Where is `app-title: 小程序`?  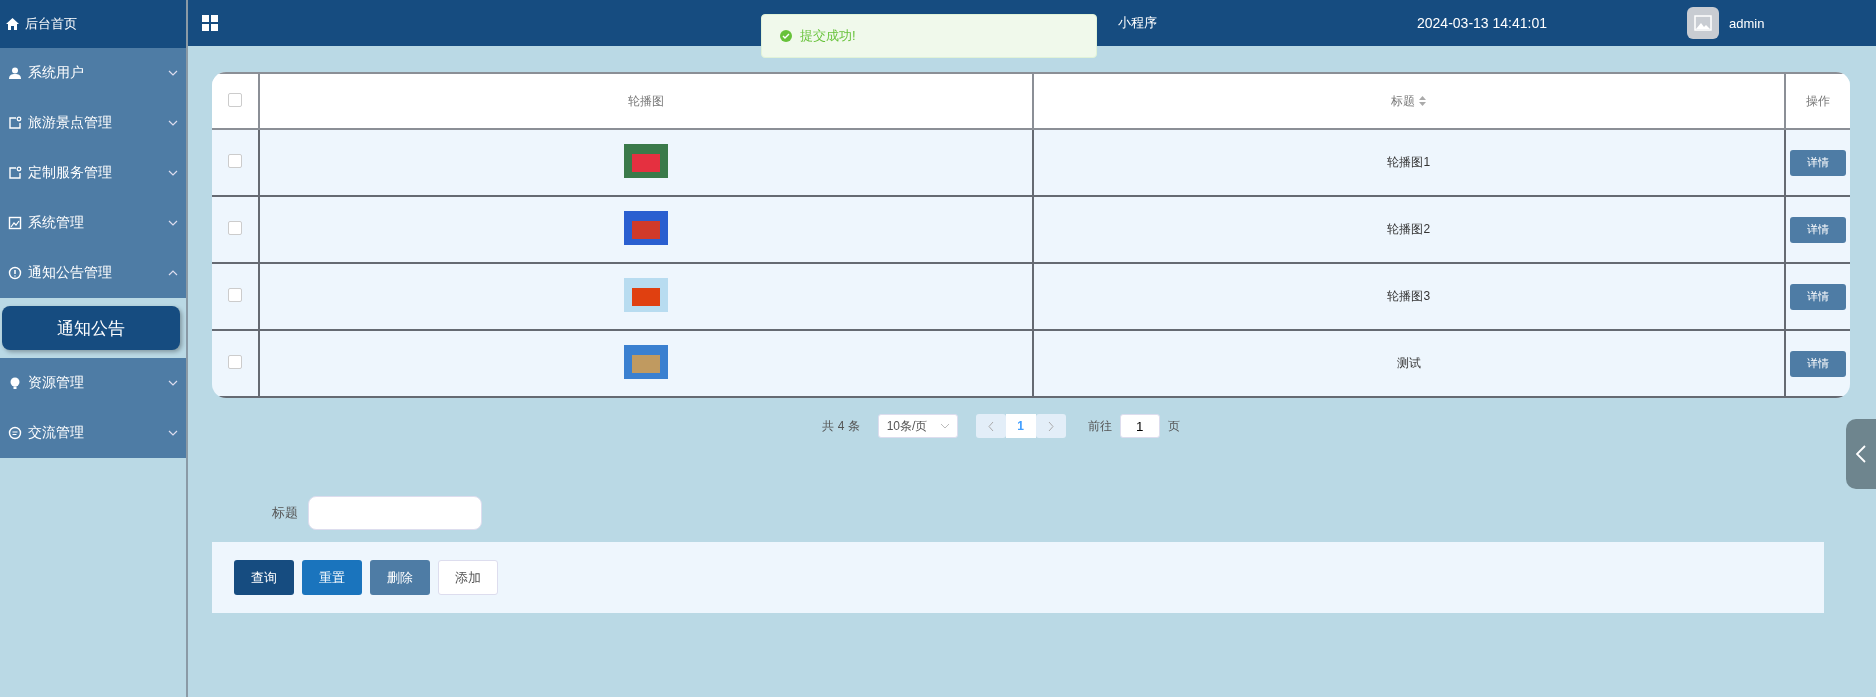
app-title: 小程序 is located at coordinates (1137, 23).